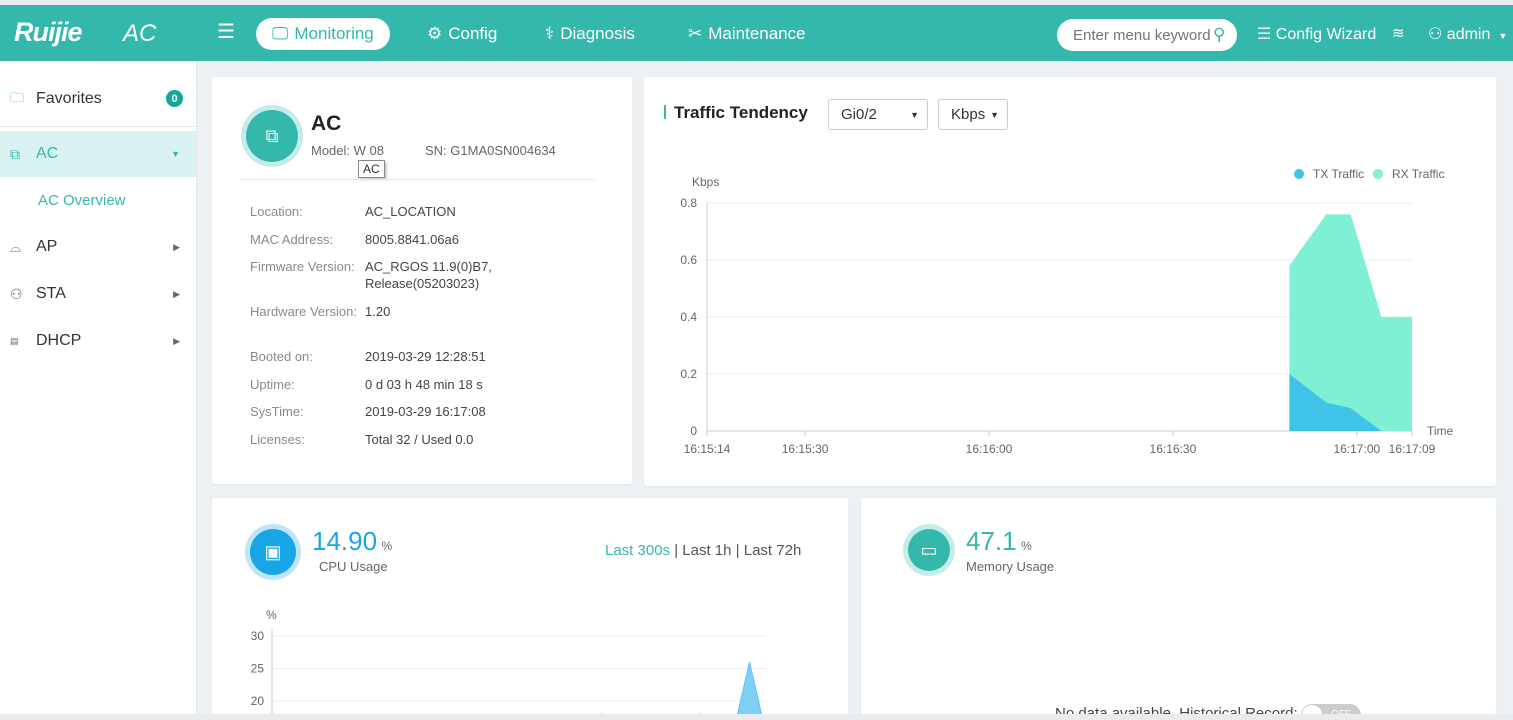  I want to click on x-tick-label: 16:16:30, so click(1173, 449).